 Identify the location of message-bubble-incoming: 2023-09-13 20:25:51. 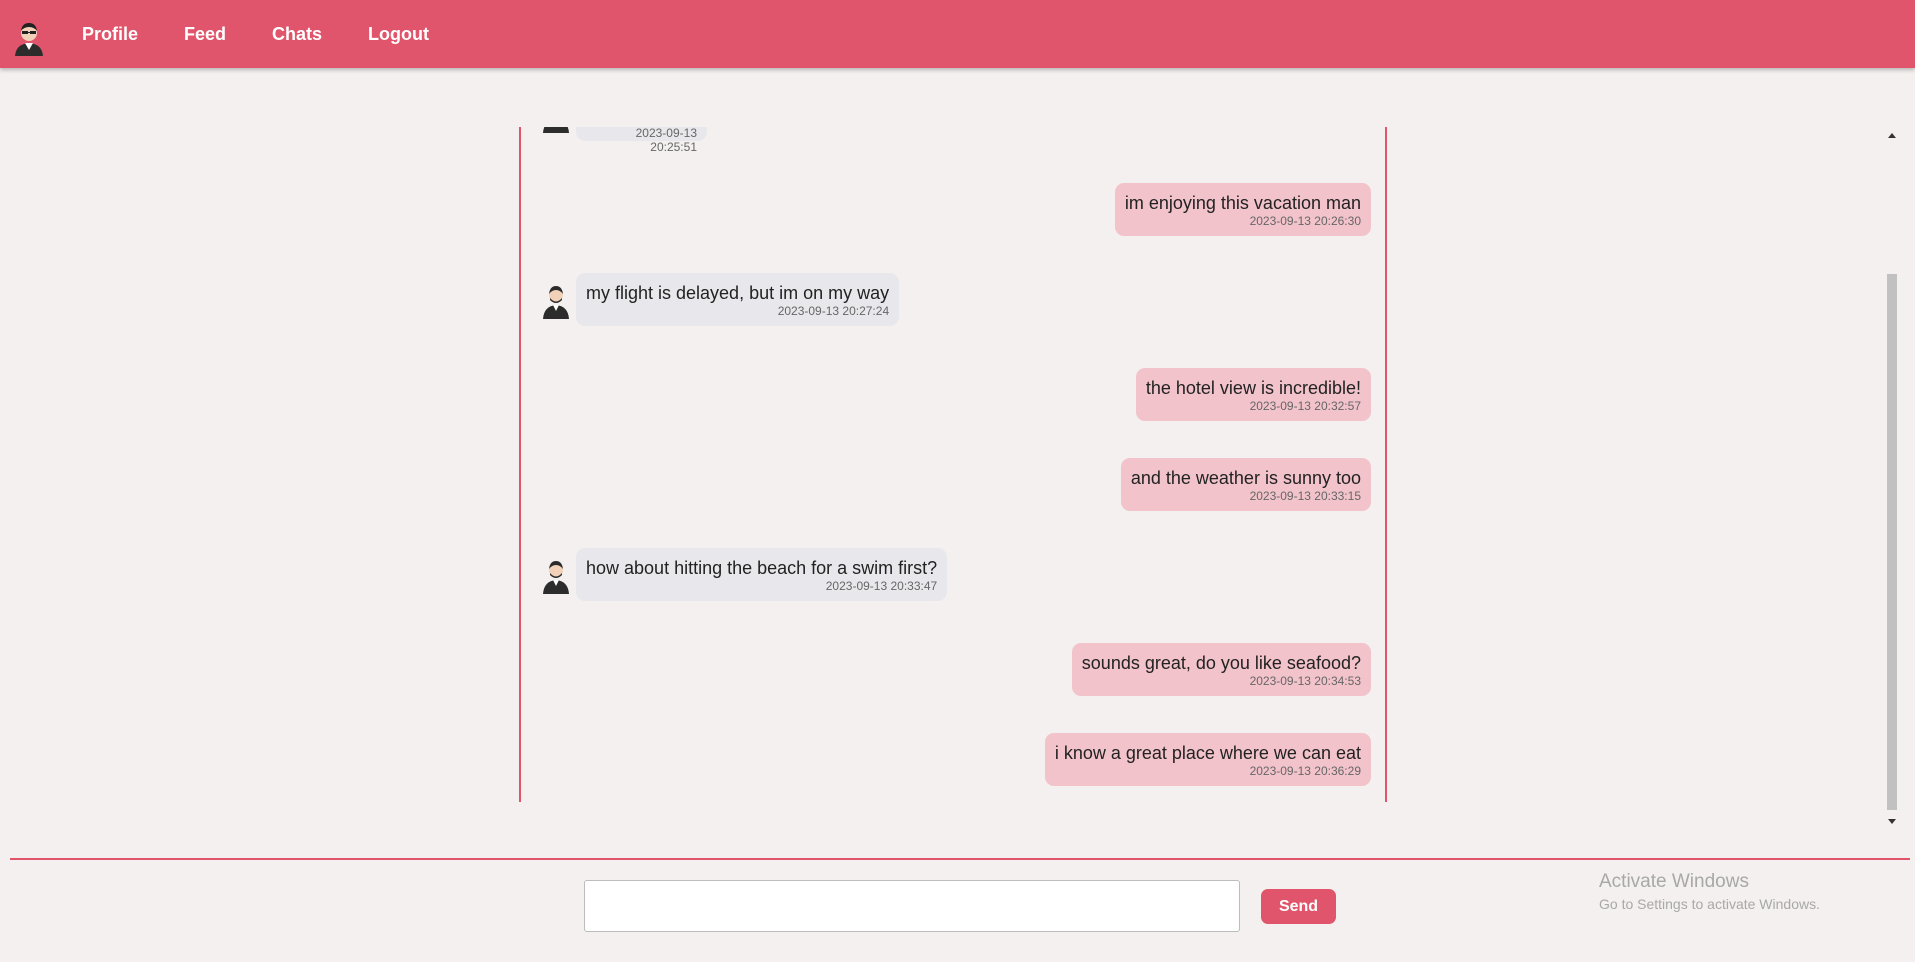
(641, 140).